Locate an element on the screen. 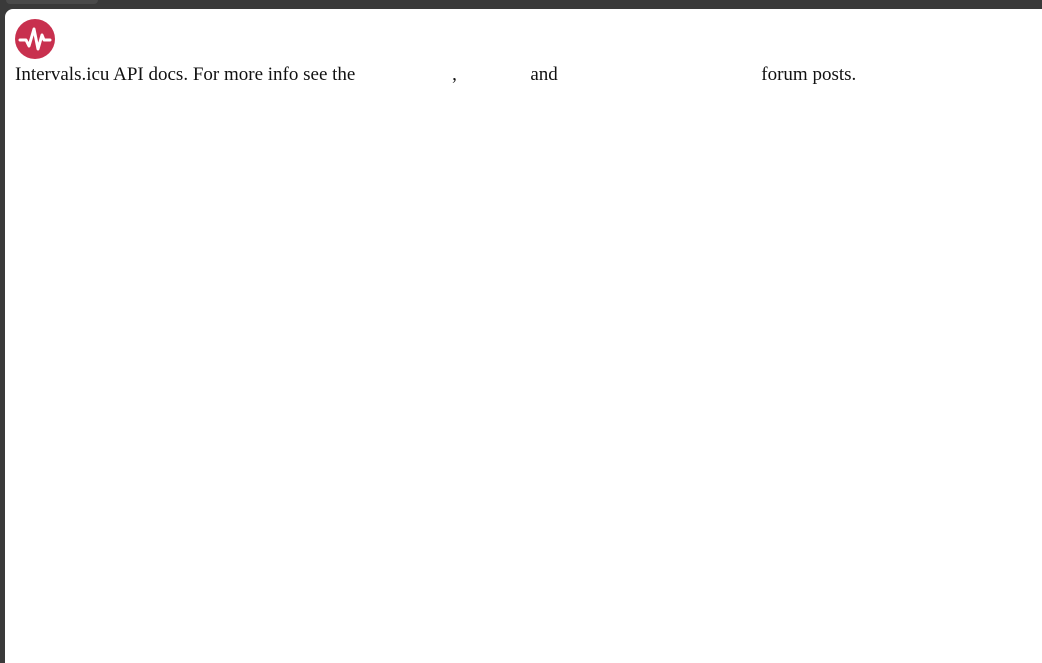 This screenshot has width=1042, height=663. intro-text-end: forum posts. is located at coordinates (809, 74).